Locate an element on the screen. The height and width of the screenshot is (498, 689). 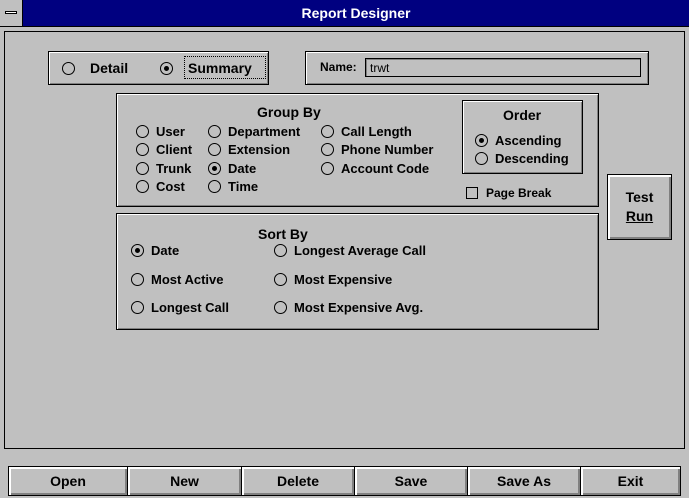
detail-radio-circle is located at coordinates (68, 68).